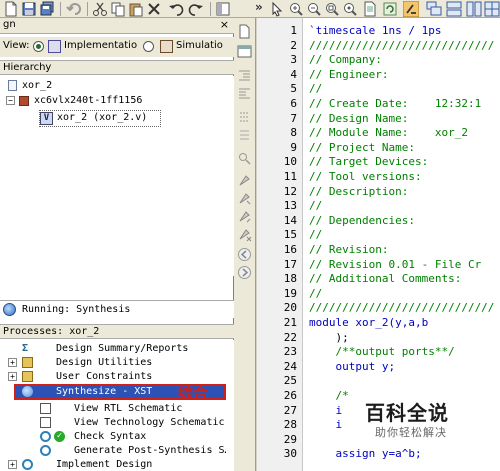  I want to click on line-number: 23, so click(290, 352).